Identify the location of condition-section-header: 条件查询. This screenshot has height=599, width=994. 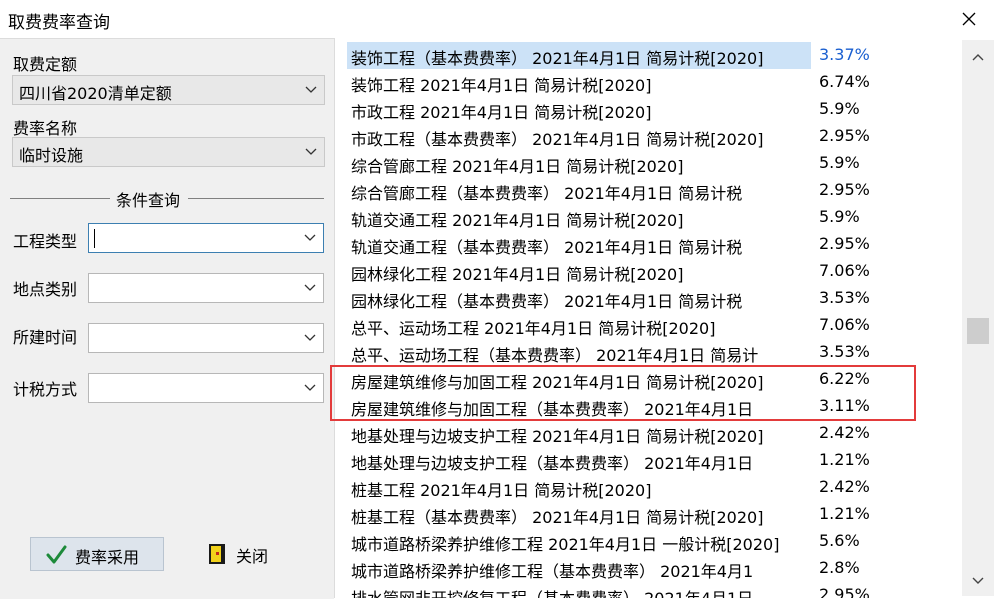
(167, 198).